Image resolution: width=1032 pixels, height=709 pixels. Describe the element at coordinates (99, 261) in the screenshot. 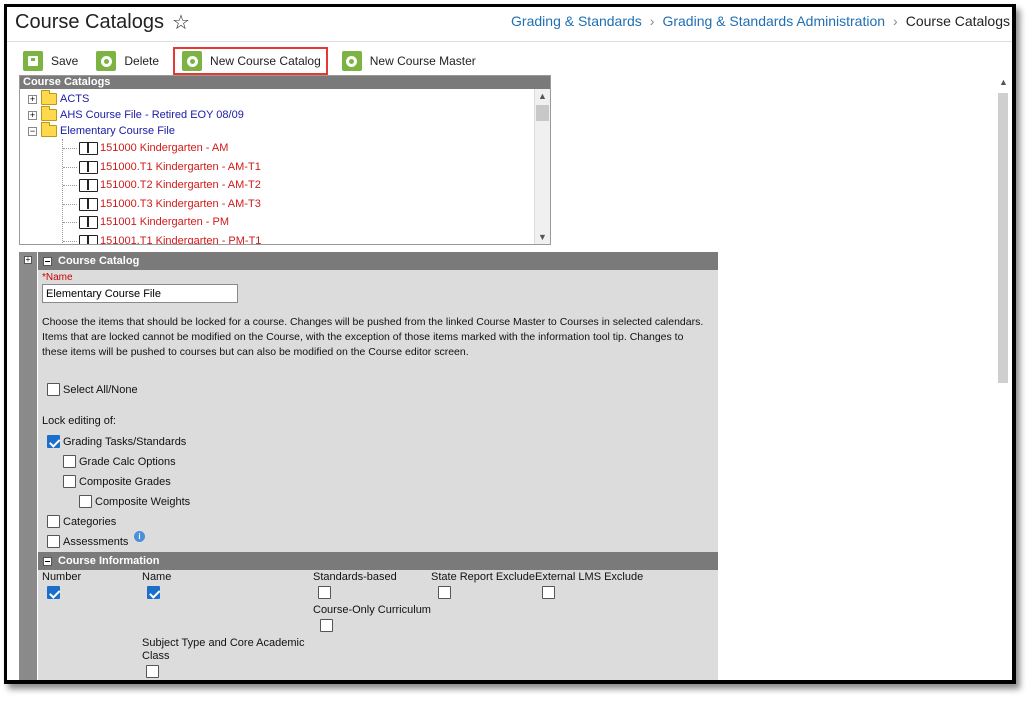

I see `section-title: Course Catalog` at that location.